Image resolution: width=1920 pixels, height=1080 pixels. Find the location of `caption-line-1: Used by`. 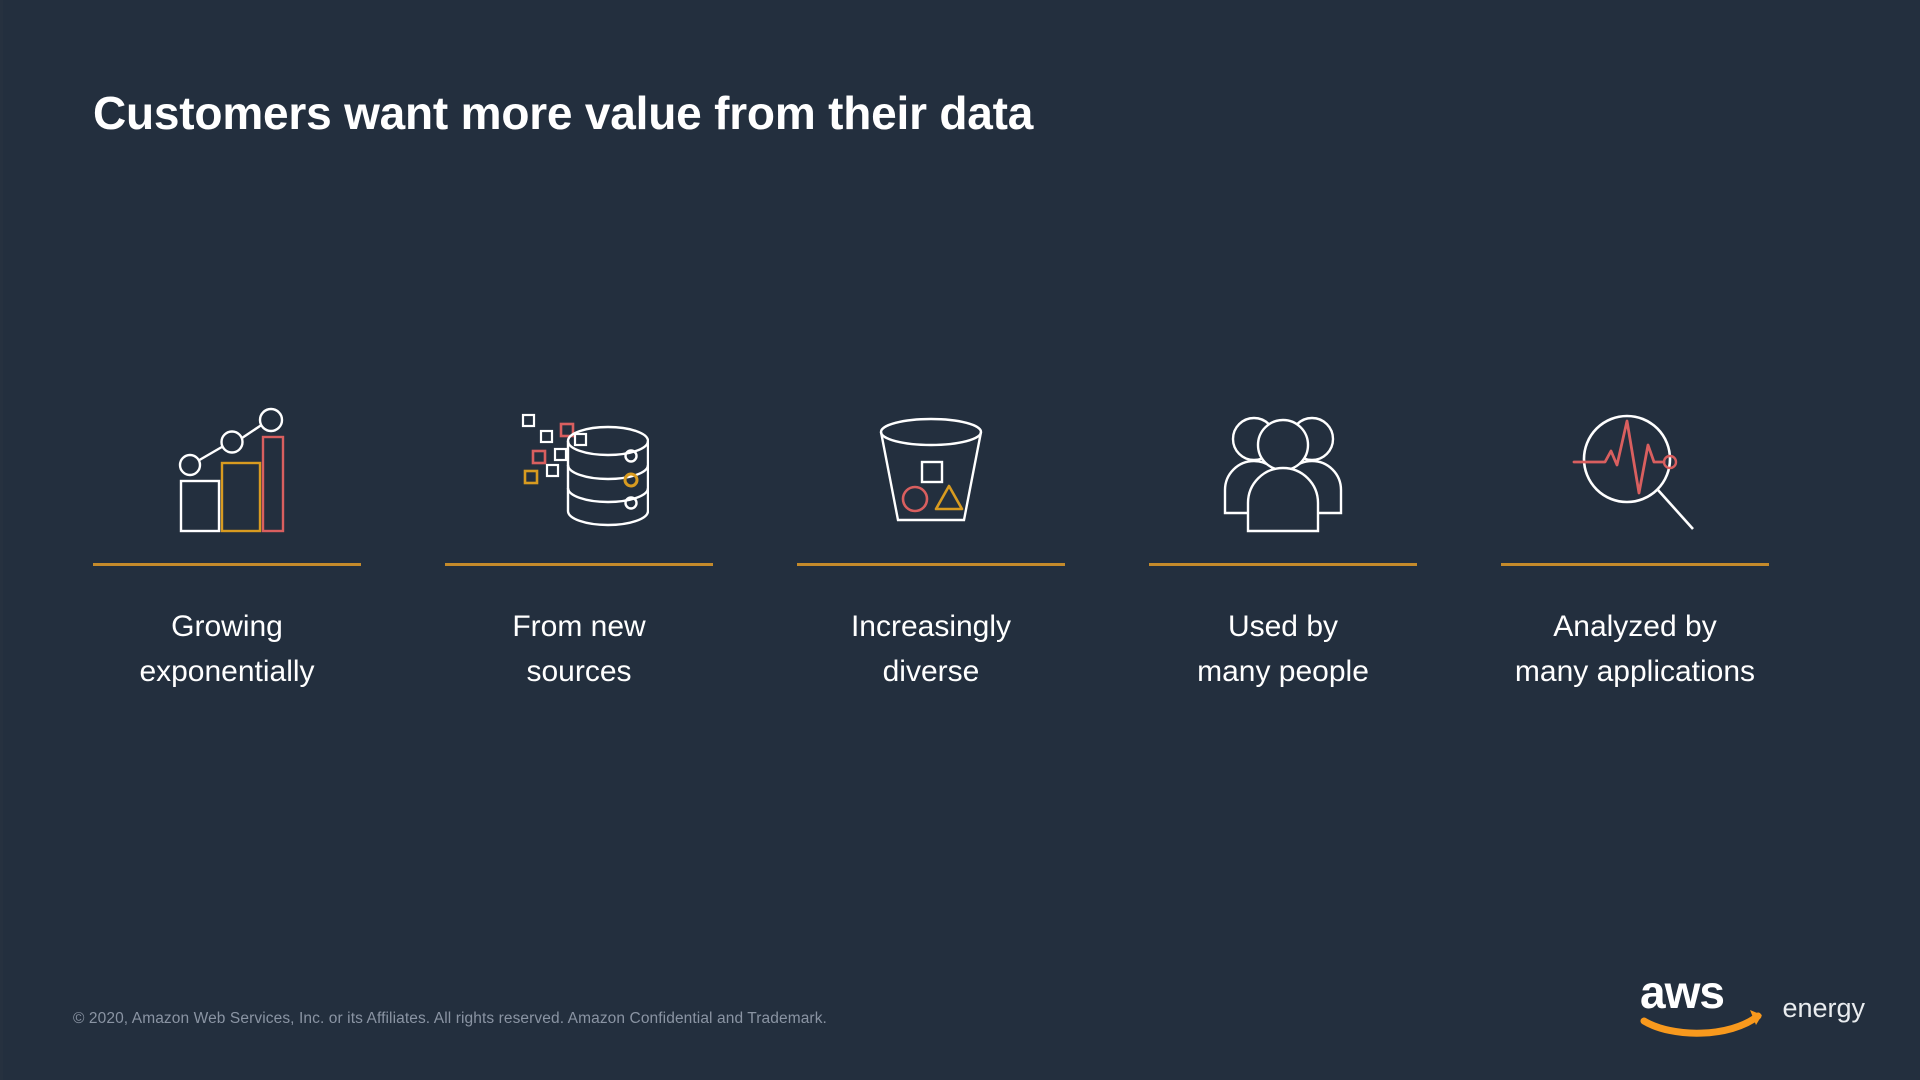

caption-line-1: Used by is located at coordinates (1283, 626).